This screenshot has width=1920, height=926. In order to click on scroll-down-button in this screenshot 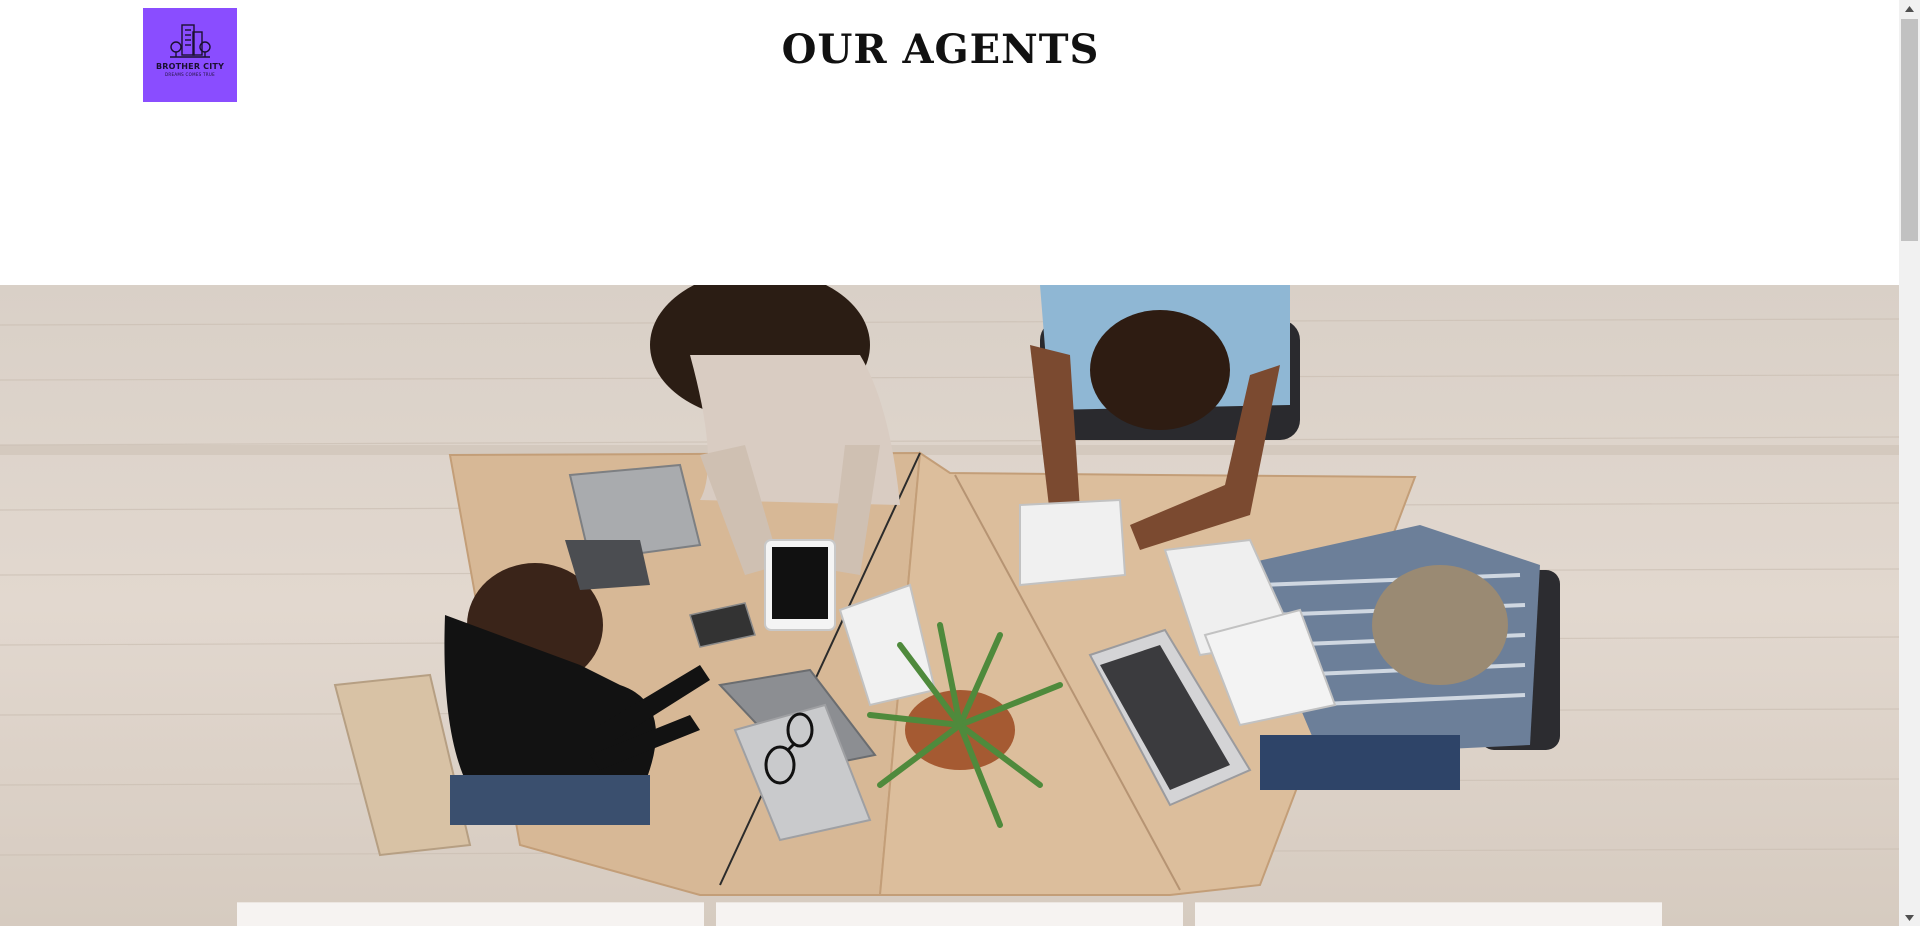, I will do `click(1909, 917)`.